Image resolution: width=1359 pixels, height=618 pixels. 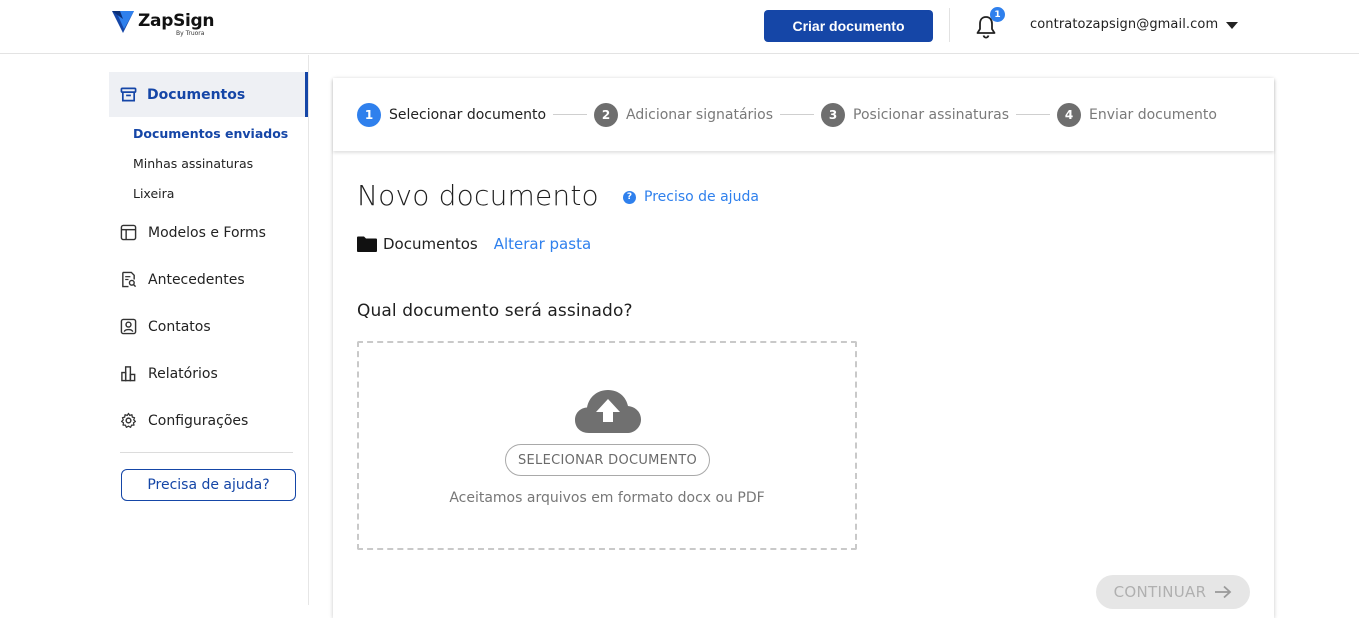 I want to click on continue-button: CONTINUAR, so click(x=1173, y=592).